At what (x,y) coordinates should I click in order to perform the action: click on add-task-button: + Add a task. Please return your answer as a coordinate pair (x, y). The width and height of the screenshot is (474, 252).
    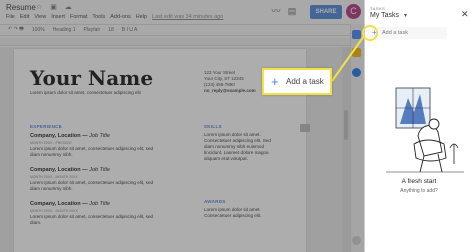
    Looking at the image, I should click on (407, 33).